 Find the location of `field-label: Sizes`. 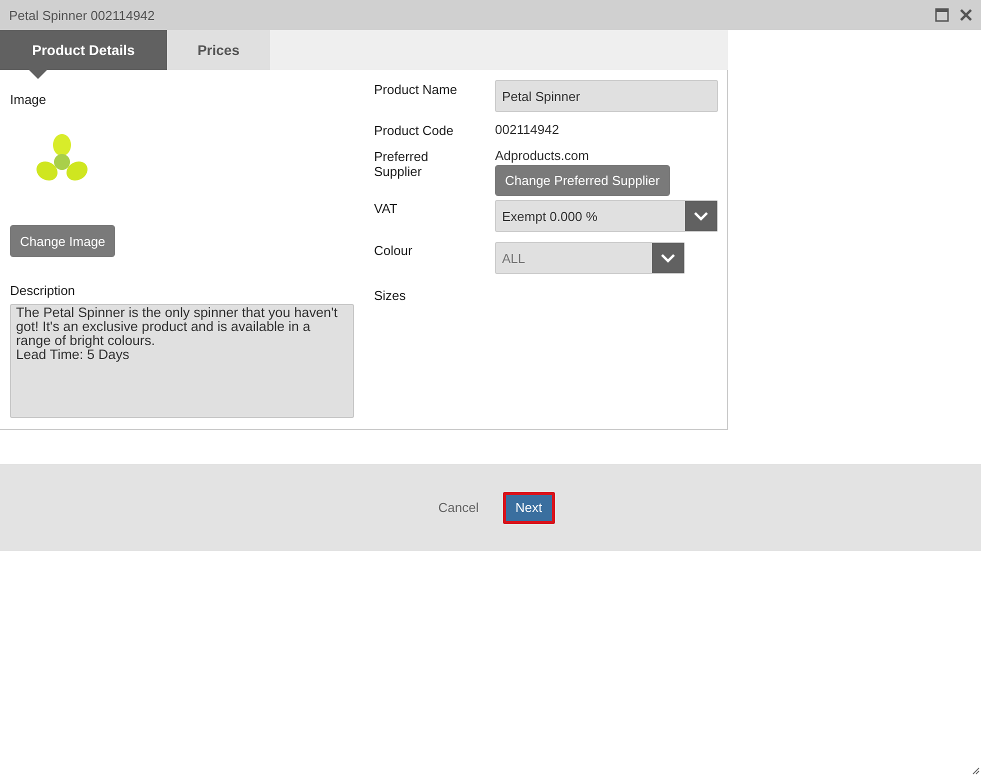

field-label: Sizes is located at coordinates (390, 295).